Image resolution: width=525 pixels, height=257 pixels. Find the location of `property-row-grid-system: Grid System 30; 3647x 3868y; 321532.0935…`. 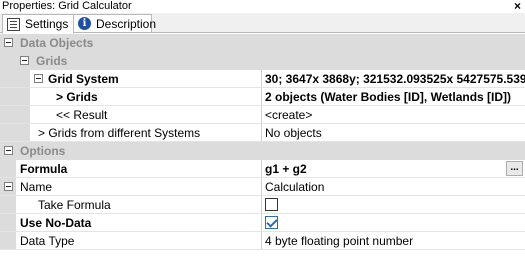

property-row-grid-system: Grid System 30; 3647x 3868y; 321532.0935… is located at coordinates (262, 79).